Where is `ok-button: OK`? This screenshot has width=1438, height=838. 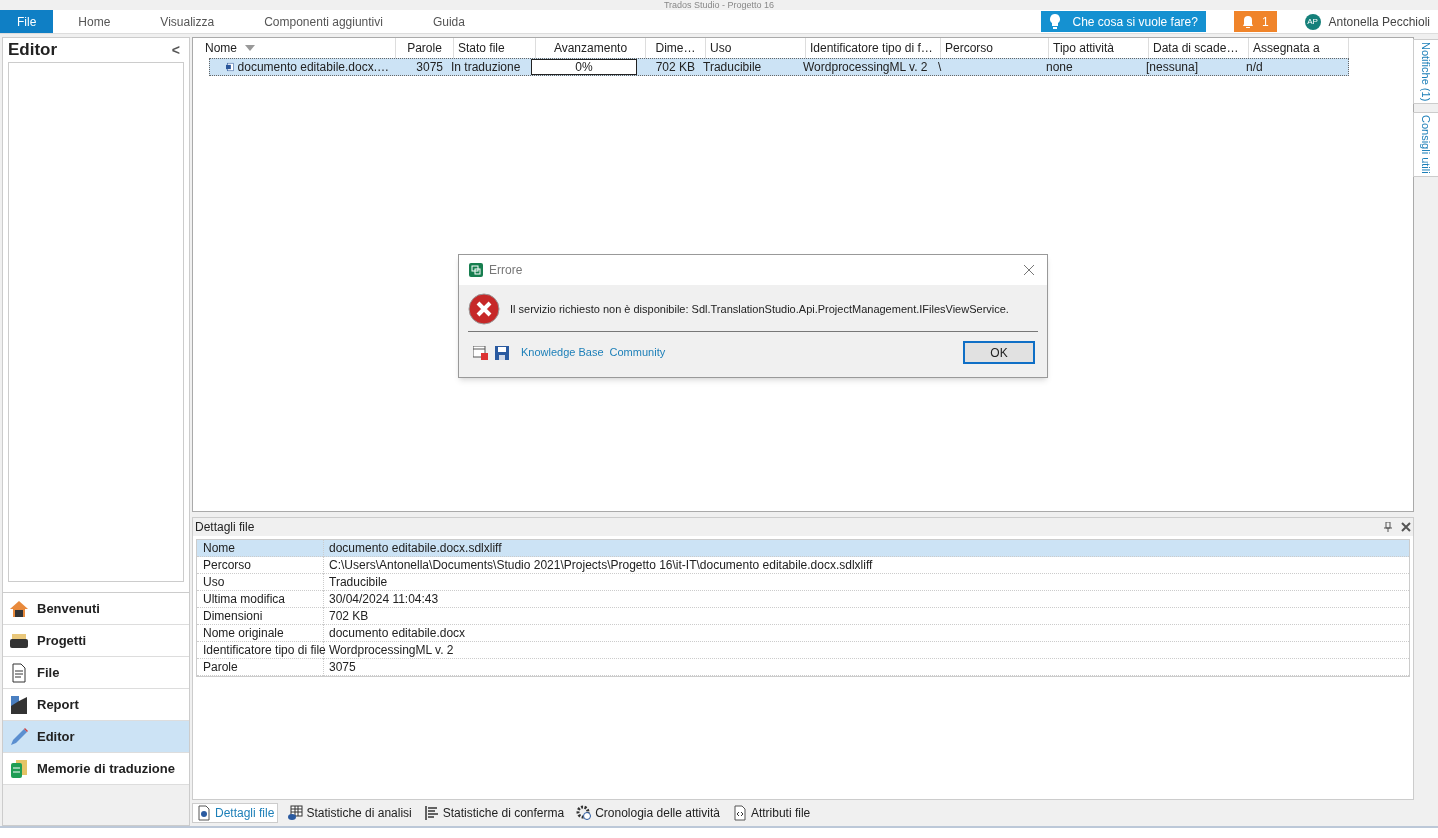
ok-button: OK is located at coordinates (999, 352).